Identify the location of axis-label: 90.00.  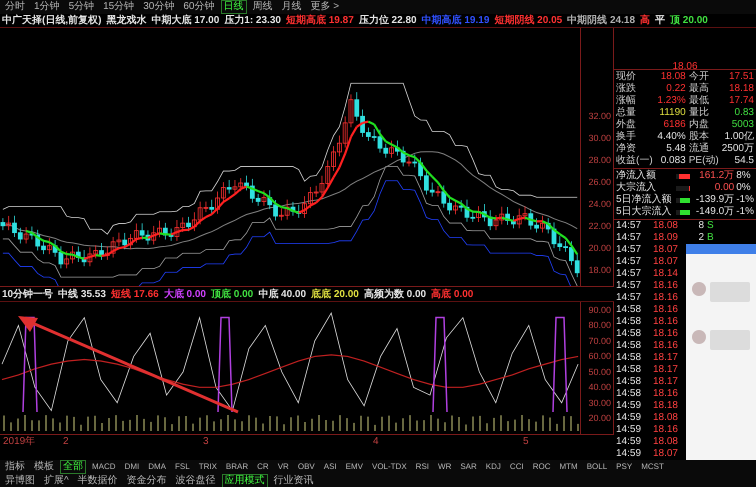
(599, 310).